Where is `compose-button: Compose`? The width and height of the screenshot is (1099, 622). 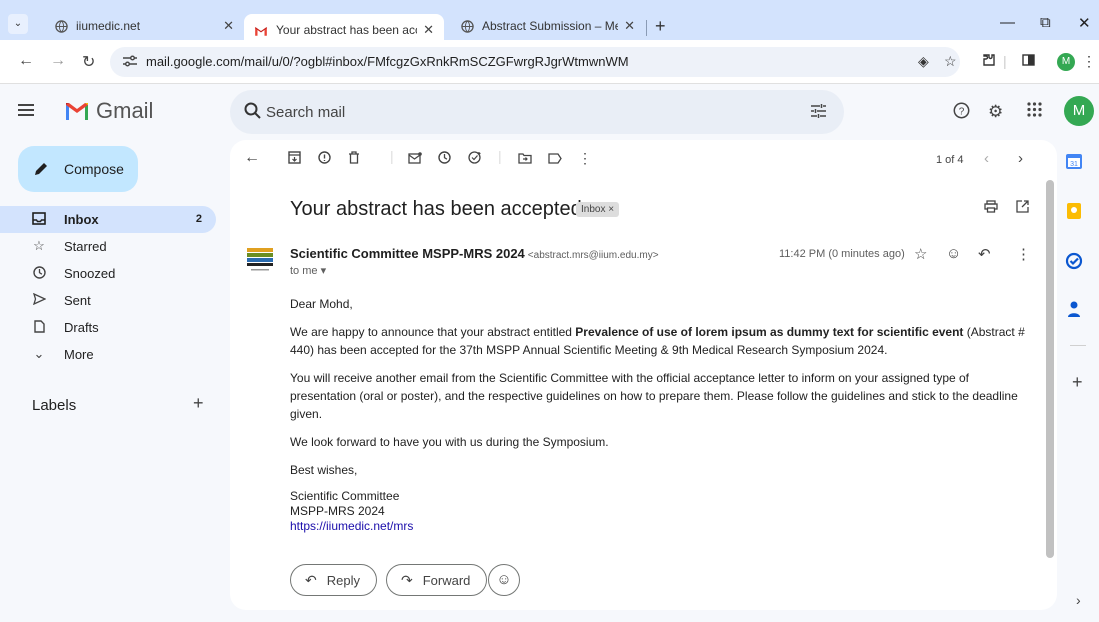
compose-button: Compose is located at coordinates (78, 169).